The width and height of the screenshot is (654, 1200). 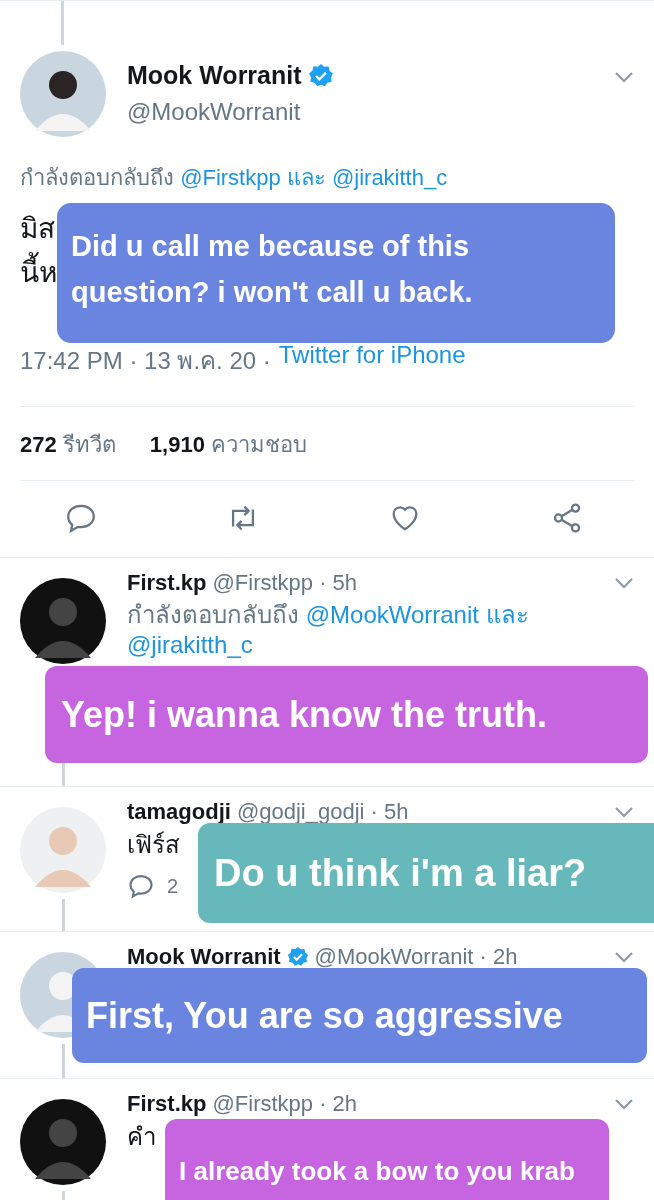 I want to click on mention-link: @Firstkpp, so click(x=230, y=177).